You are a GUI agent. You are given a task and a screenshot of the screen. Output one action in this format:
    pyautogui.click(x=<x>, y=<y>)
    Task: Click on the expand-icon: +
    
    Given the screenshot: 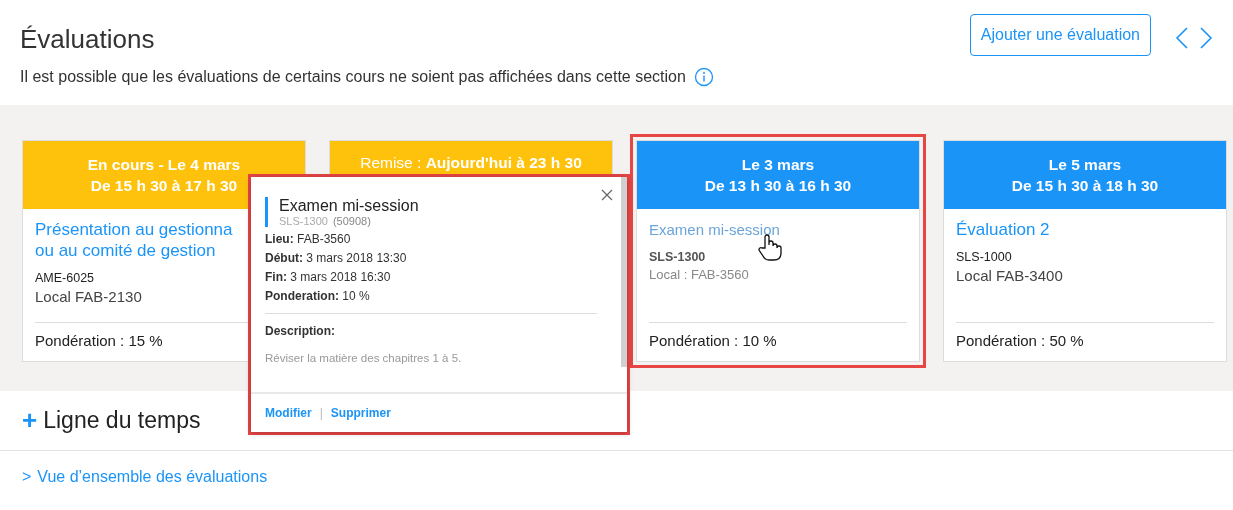 What is the action you would take?
    pyautogui.click(x=30, y=420)
    